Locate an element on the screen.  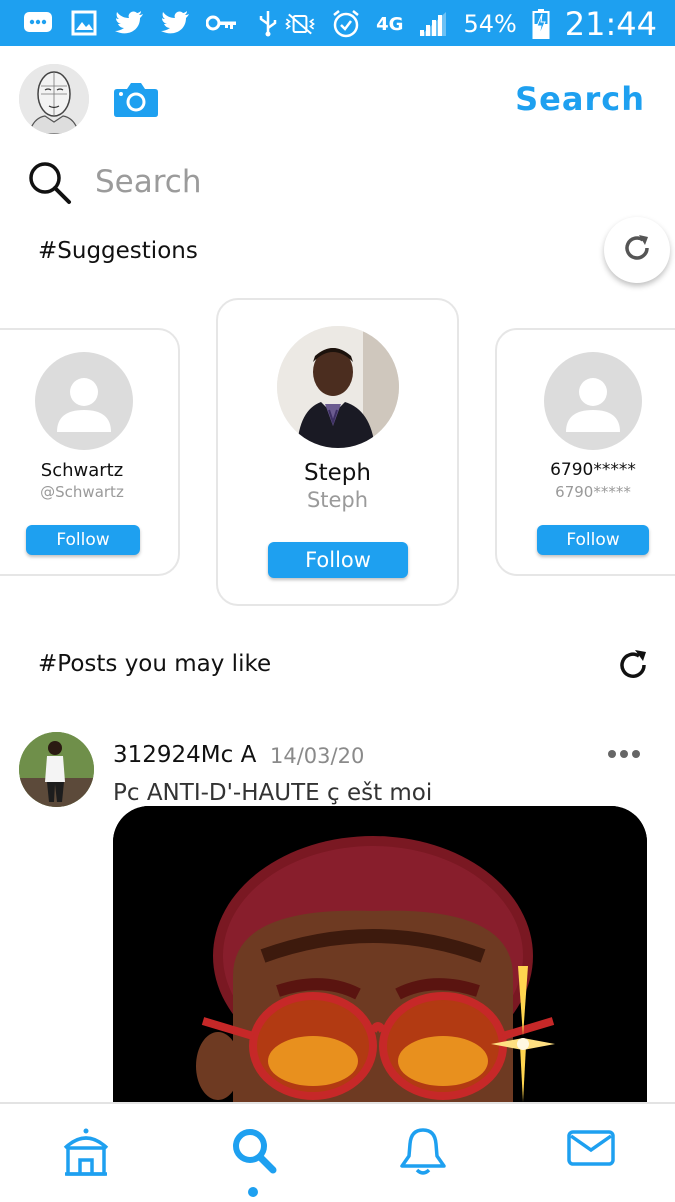
suggestion-avatar is located at coordinates (338, 387).